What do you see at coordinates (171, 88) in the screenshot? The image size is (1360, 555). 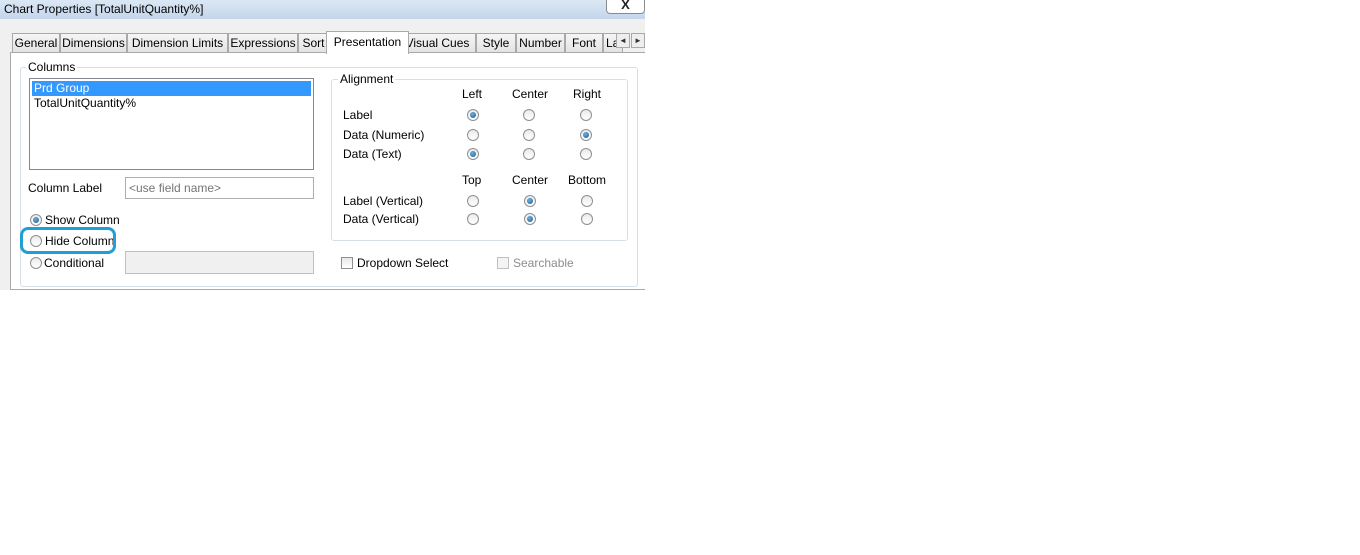 I see `list-item: Prd Group` at bounding box center [171, 88].